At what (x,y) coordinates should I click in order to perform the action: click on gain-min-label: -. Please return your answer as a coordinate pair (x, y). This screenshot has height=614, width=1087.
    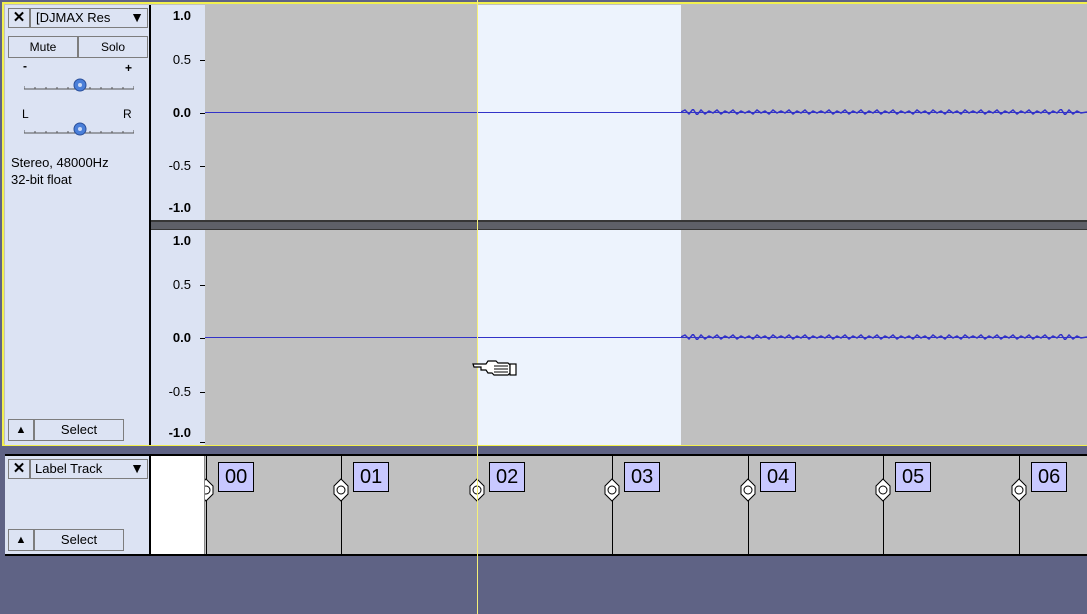
    Looking at the image, I should click on (25, 66).